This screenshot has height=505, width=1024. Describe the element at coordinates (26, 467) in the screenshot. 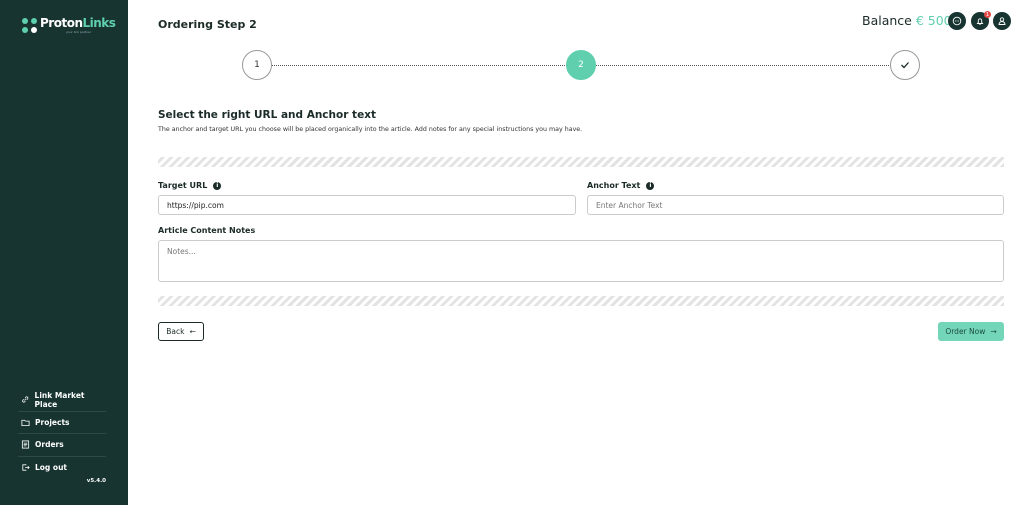

I see `logout-icon` at that location.